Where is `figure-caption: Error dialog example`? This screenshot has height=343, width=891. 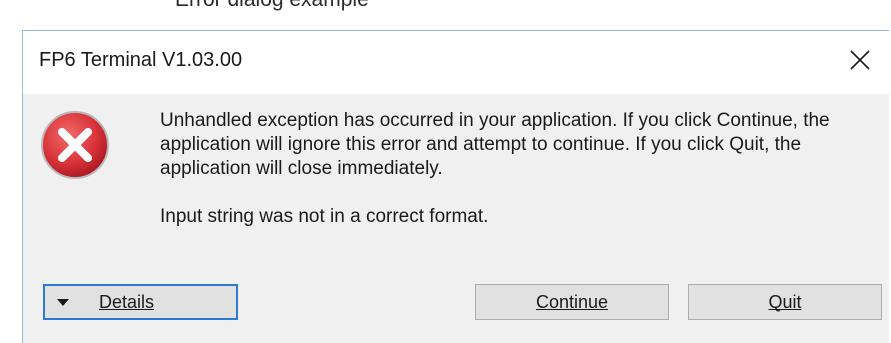
figure-caption: Error dialog example is located at coordinates (272, 6).